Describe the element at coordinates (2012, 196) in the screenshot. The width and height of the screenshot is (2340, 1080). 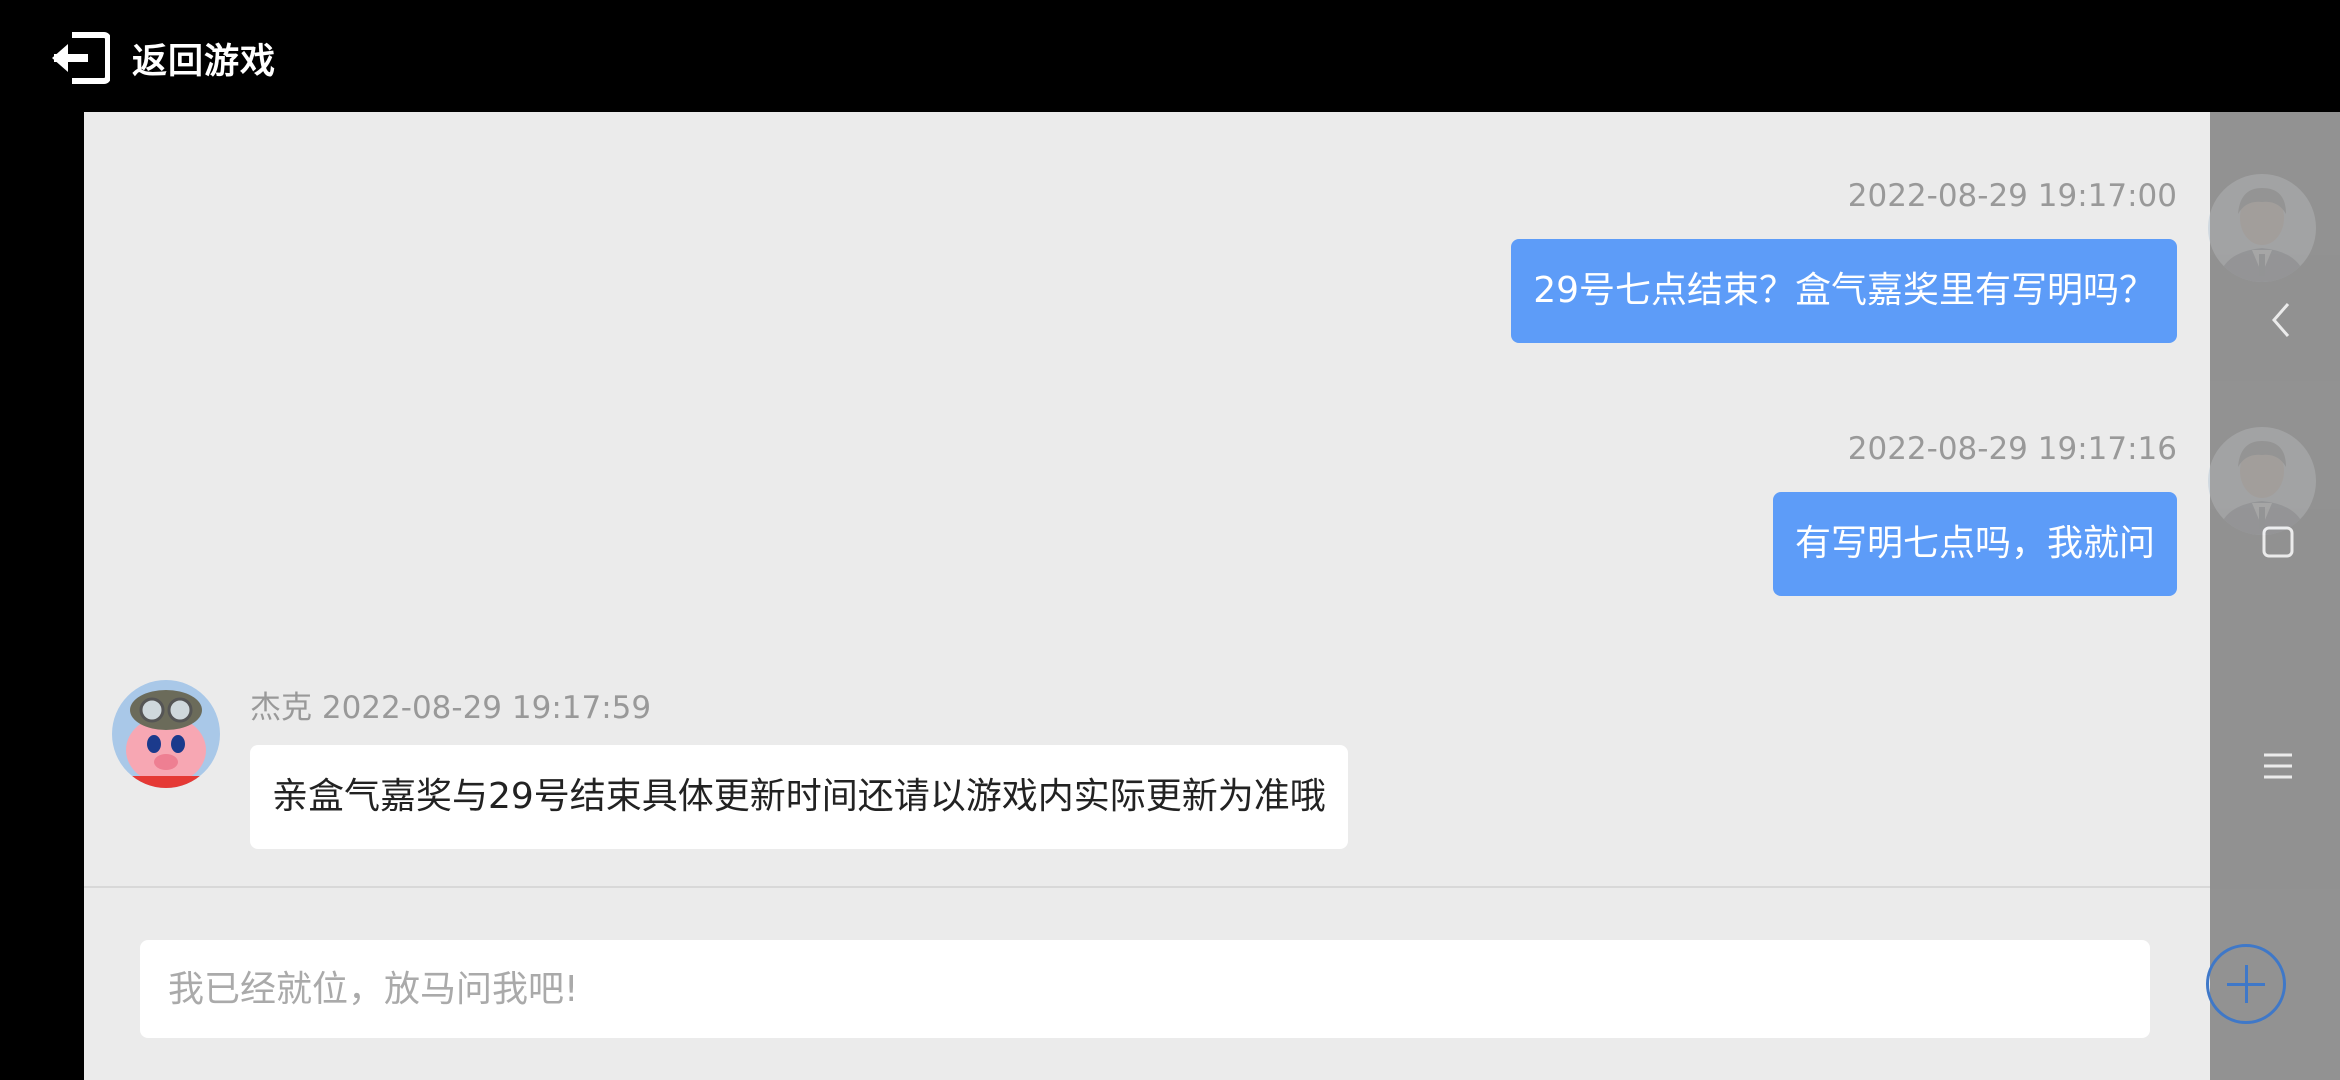
I see `message-timestamp: 2022-08-29 19:17:00` at that location.